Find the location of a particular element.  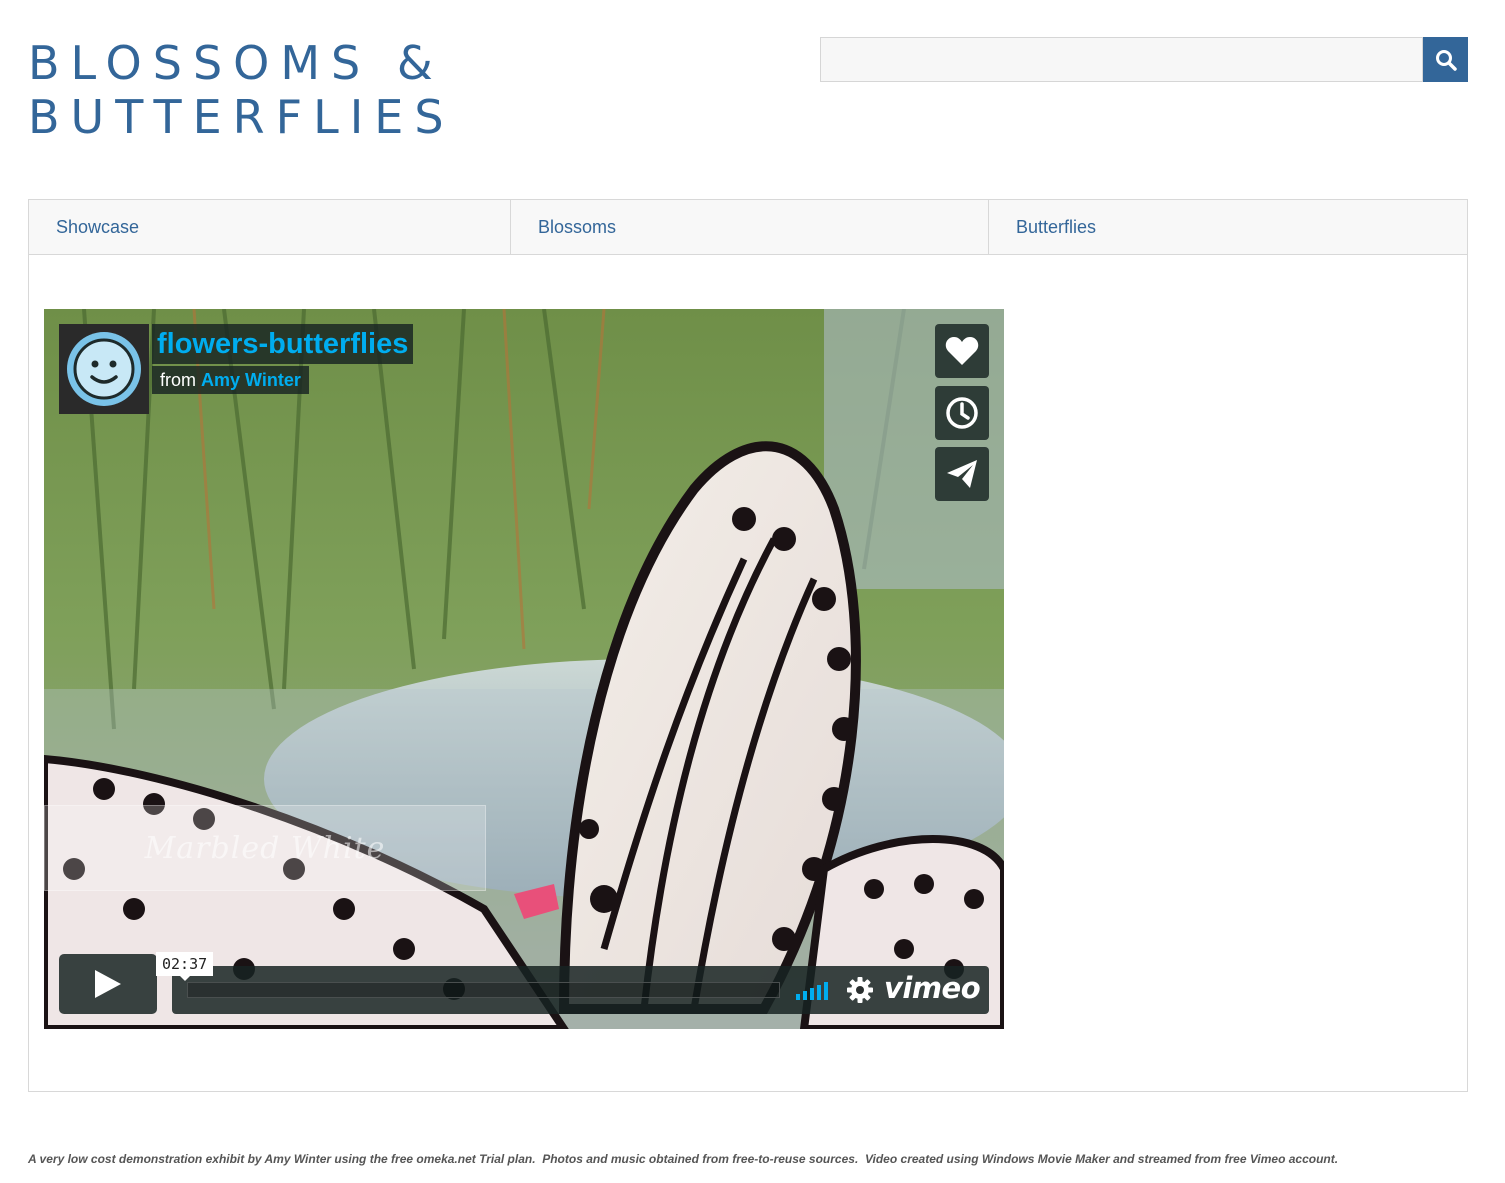

main-navigation: Showcase Blossoms Butterflies is located at coordinates (748, 227).